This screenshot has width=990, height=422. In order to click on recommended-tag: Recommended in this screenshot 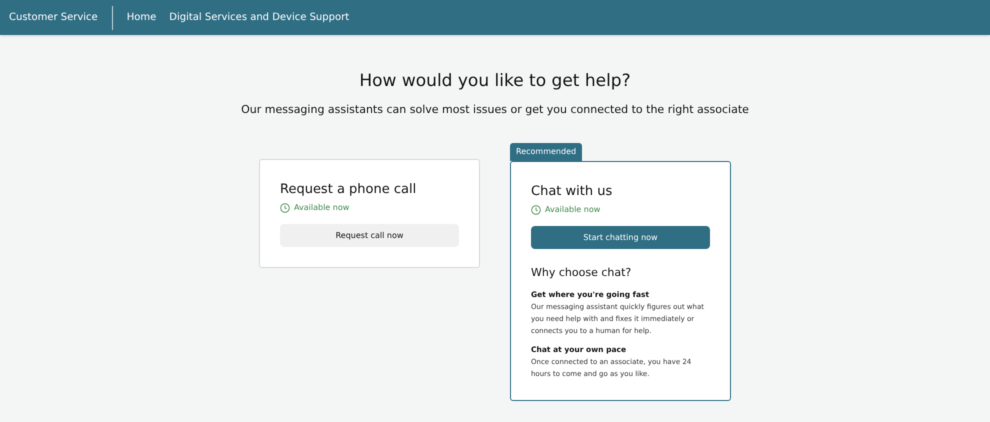, I will do `click(546, 151)`.